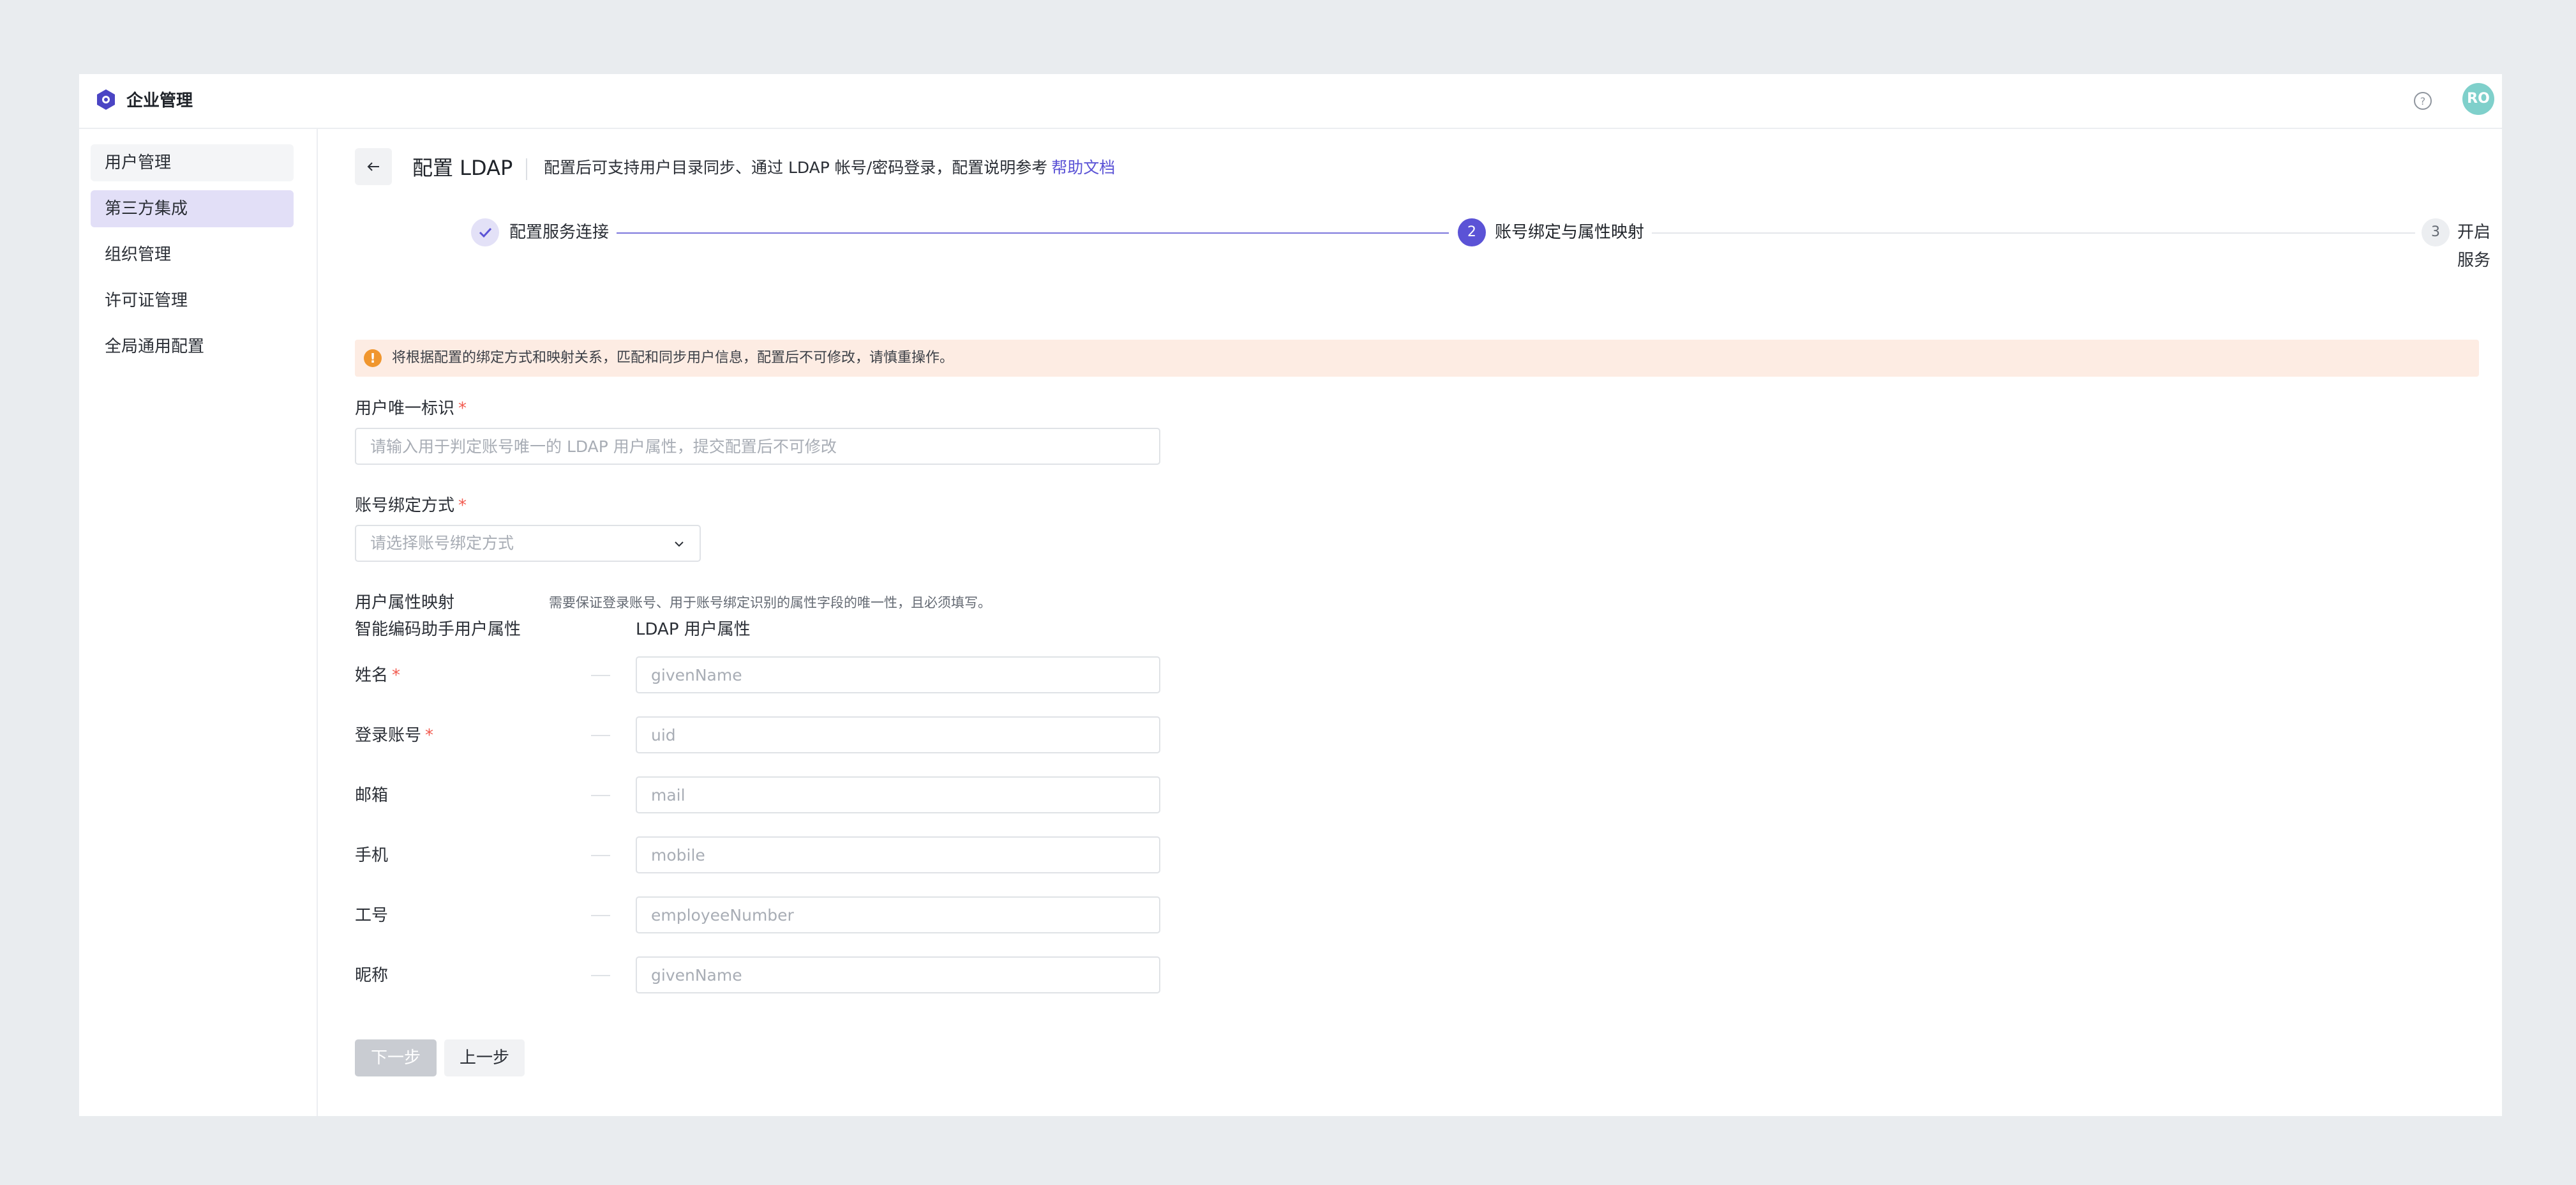  I want to click on mapping-row-label-text: 工号, so click(372, 915).